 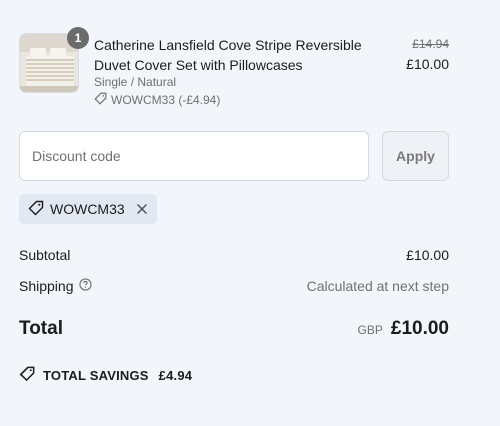 What do you see at coordinates (41, 328) in the screenshot?
I see `total-label: Total` at bounding box center [41, 328].